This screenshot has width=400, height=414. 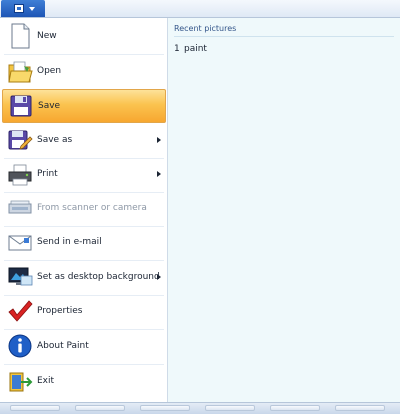 I want to click on menu-item-open: Open, so click(x=84, y=72).